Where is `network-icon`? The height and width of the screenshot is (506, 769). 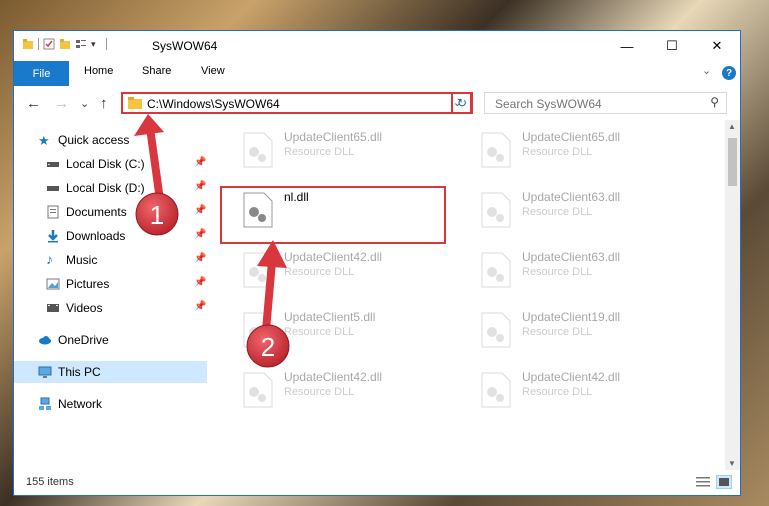
network-icon is located at coordinates (45, 403).